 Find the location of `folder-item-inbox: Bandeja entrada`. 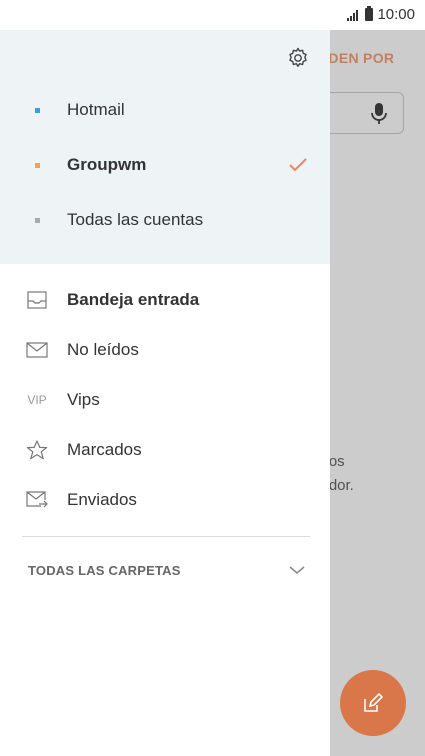

folder-item-inbox: Bandeja entrada is located at coordinates (165, 300).